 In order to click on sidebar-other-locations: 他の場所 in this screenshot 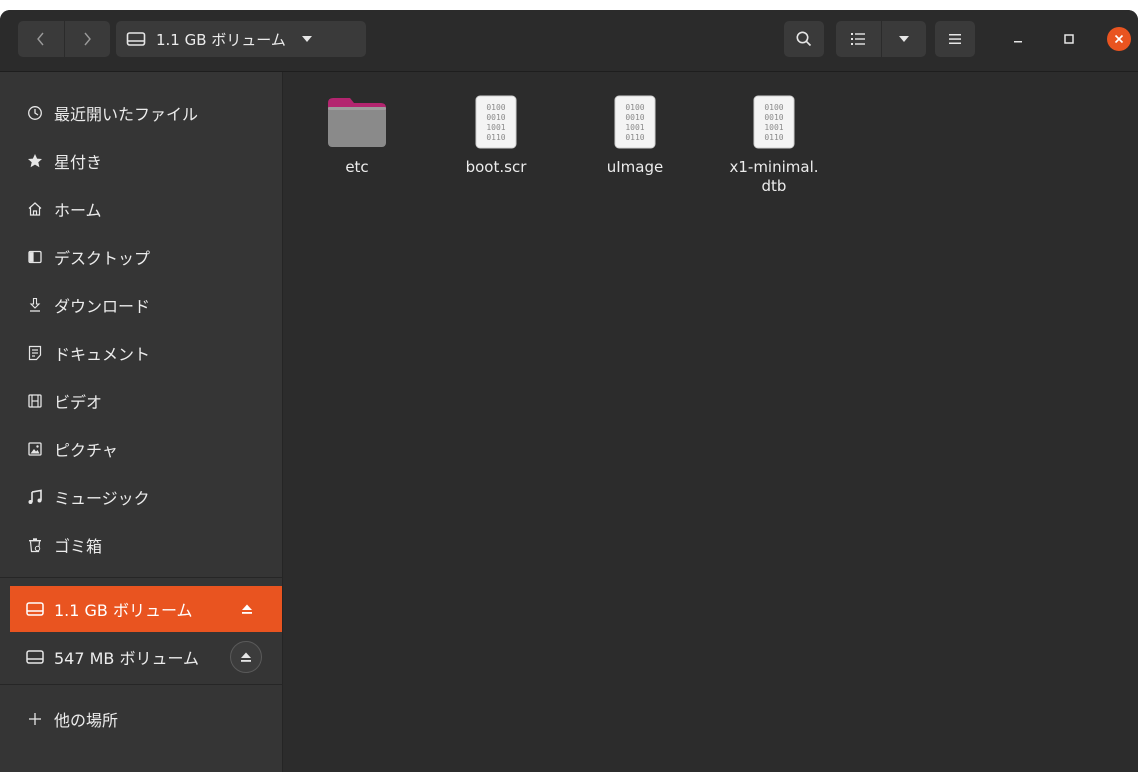, I will do `click(146, 719)`.